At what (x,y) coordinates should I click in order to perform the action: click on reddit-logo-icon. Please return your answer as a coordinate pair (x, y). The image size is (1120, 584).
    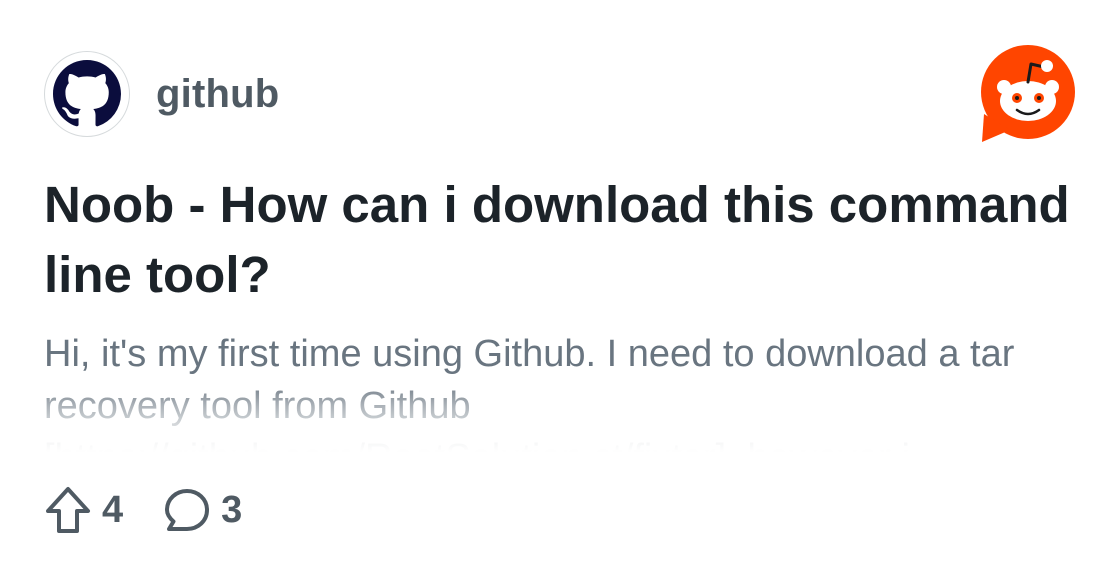
    Looking at the image, I should click on (1028, 93).